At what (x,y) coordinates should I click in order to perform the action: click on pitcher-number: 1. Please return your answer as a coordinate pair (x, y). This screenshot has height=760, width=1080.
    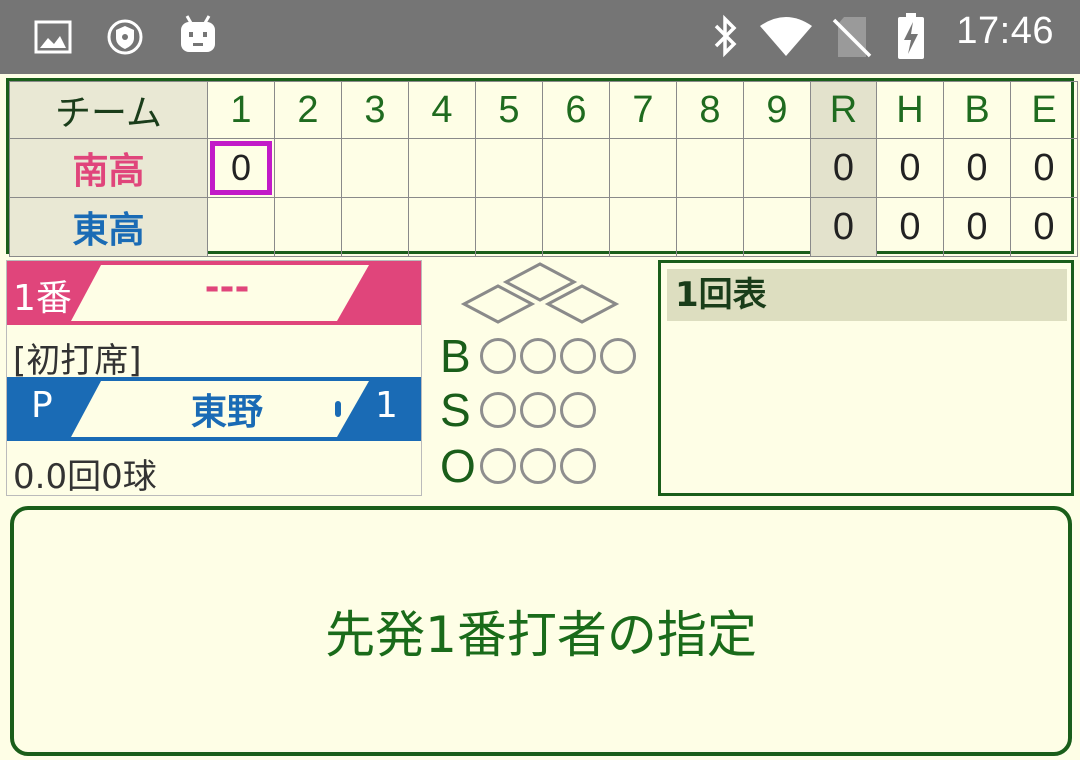
    Looking at the image, I should click on (386, 405).